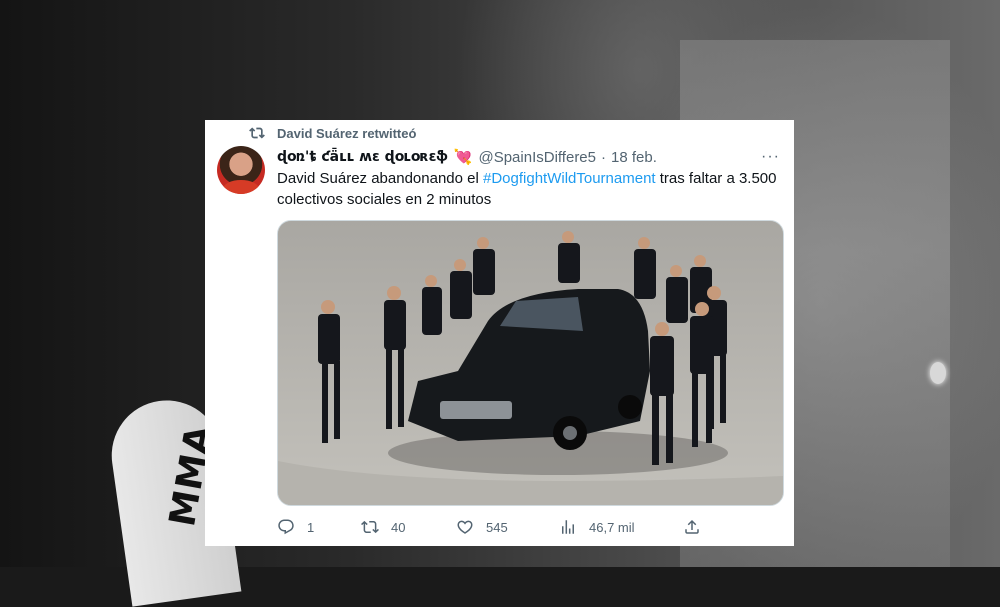 This screenshot has width=1000, height=607. Describe the element at coordinates (770, 157) in the screenshot. I see `more-icon: ···` at that location.